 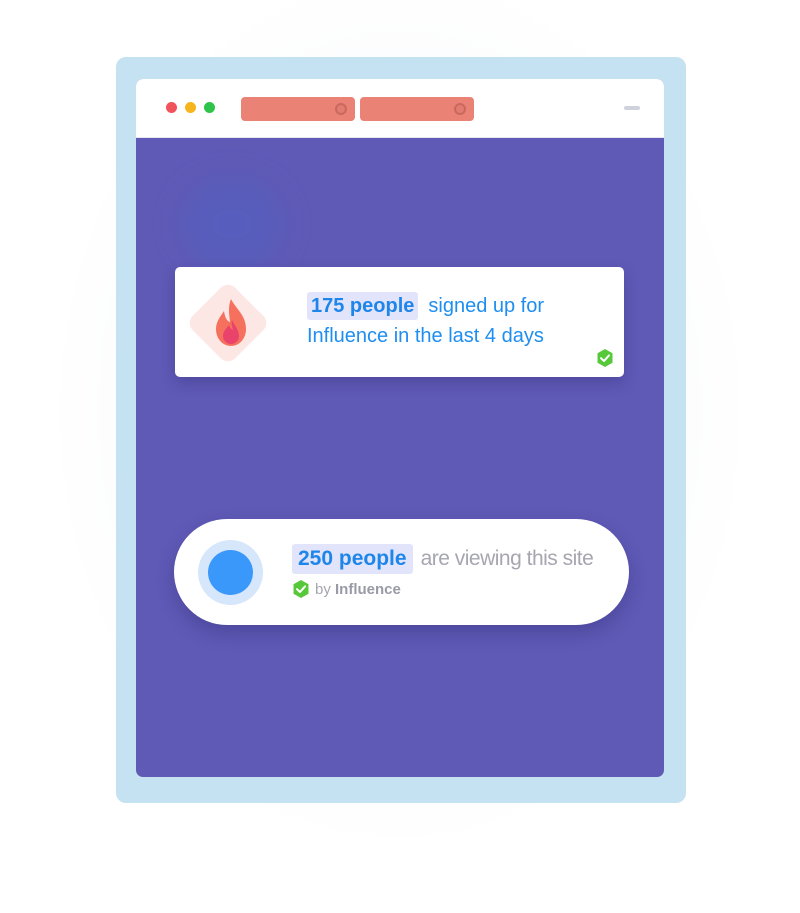 What do you see at coordinates (368, 589) in the screenshot?
I see `brand-name: Influence` at bounding box center [368, 589].